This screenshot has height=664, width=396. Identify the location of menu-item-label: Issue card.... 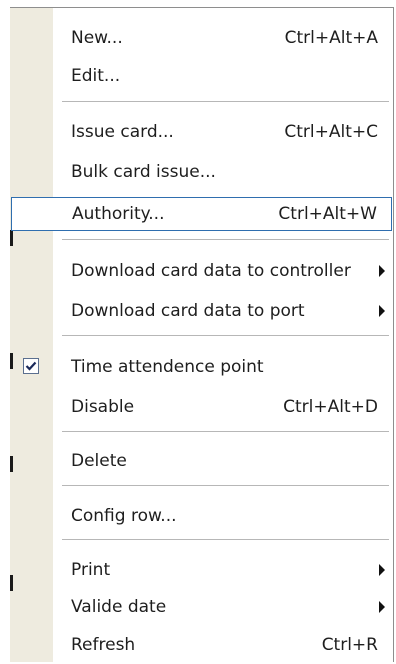
(122, 132).